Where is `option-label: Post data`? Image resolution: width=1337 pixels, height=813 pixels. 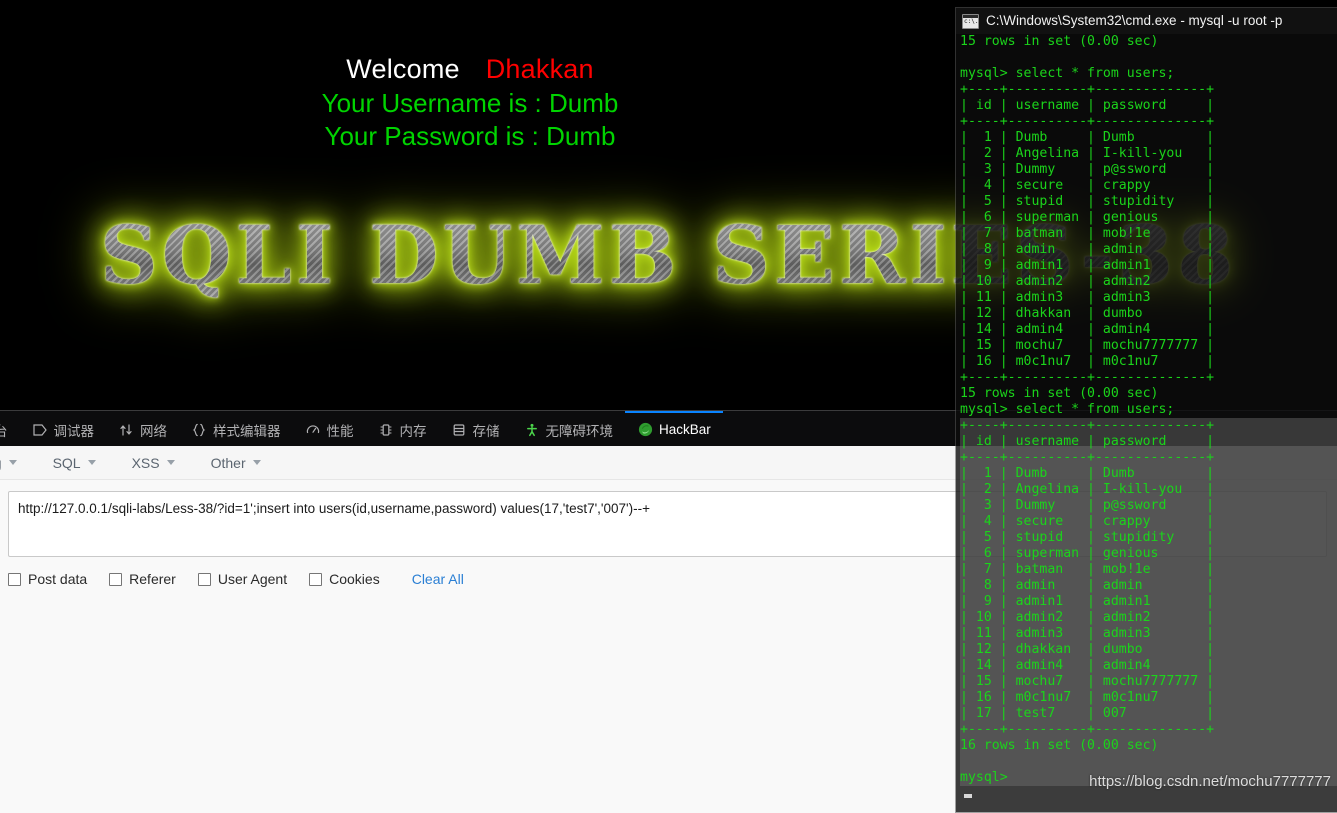 option-label: Post data is located at coordinates (58, 579).